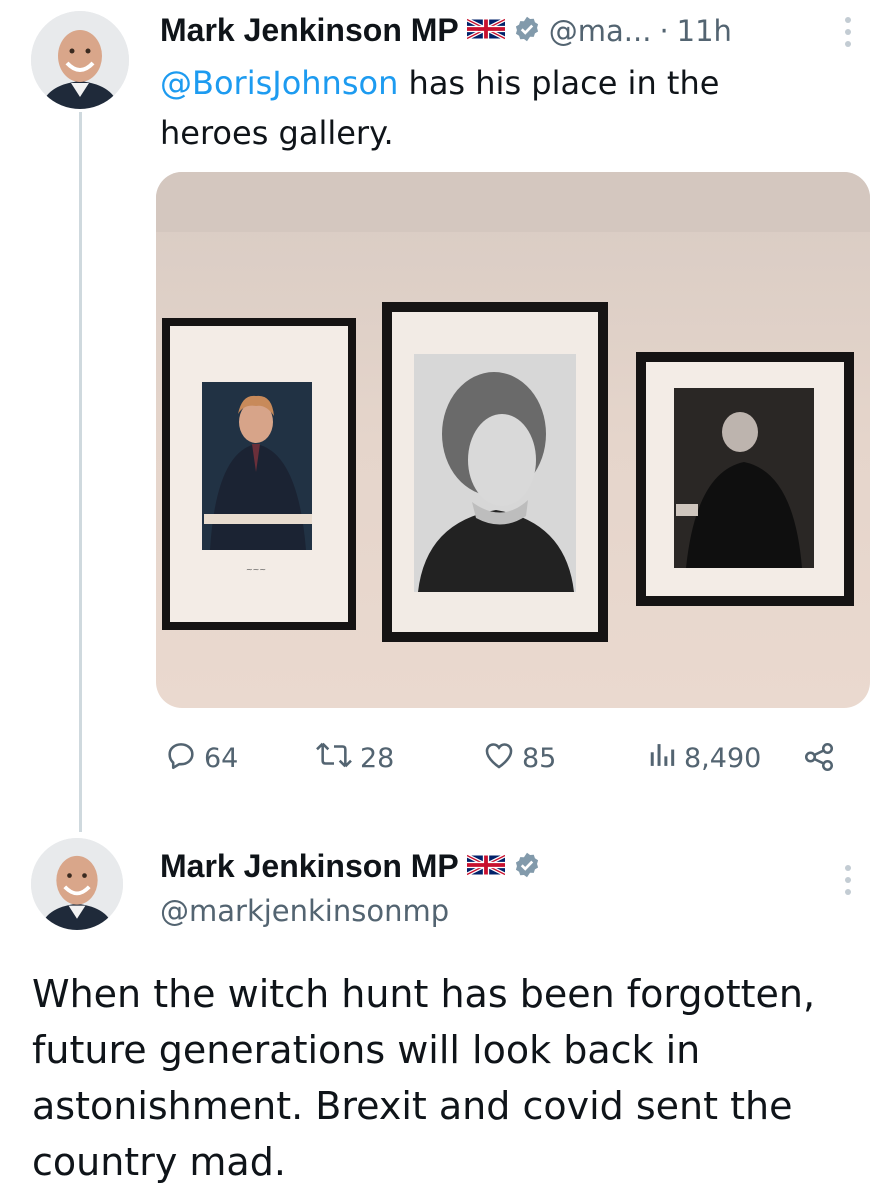 This screenshot has width=874, height=1200. I want to click on heart-icon, so click(499, 758).